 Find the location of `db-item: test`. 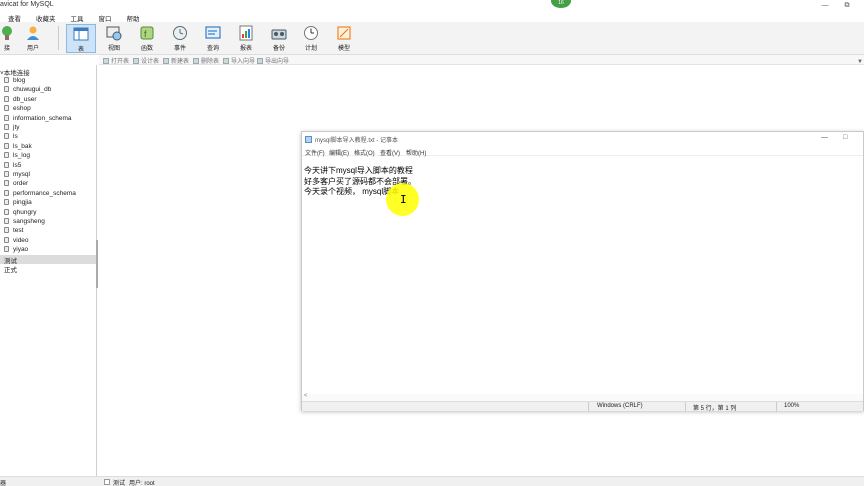

db-item: test is located at coordinates (49, 231).